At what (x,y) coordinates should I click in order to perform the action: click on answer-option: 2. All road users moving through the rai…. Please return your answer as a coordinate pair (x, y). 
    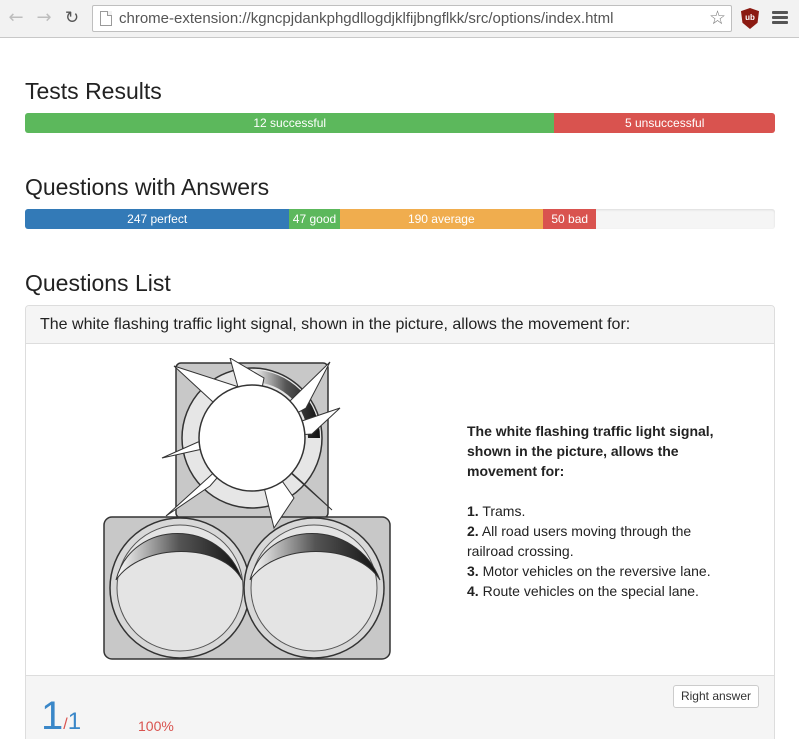
    Looking at the image, I should click on (602, 541).